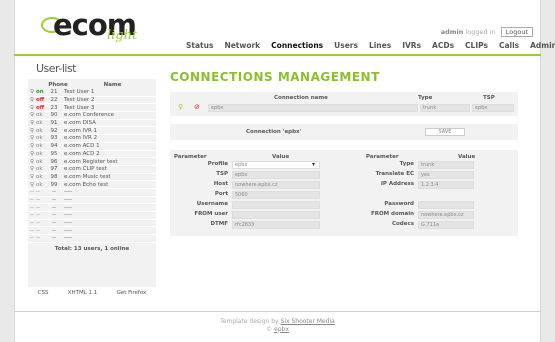  What do you see at coordinates (43, 293) in the screenshot?
I see `css-link: CSS` at bounding box center [43, 293].